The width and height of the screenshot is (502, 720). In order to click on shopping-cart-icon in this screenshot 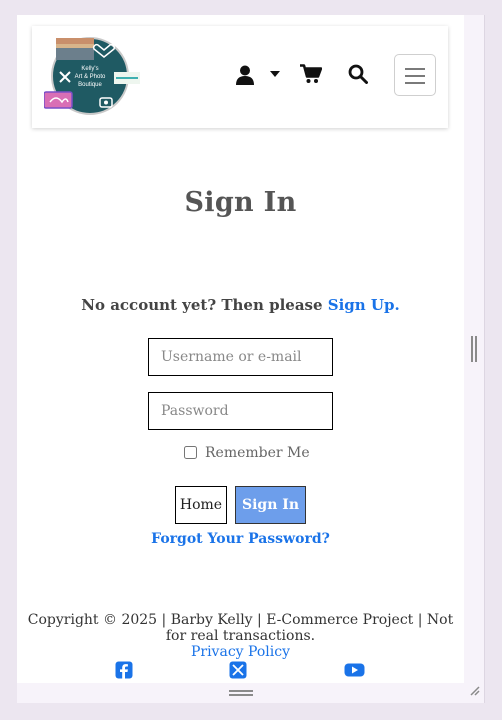, I will do `click(311, 74)`.